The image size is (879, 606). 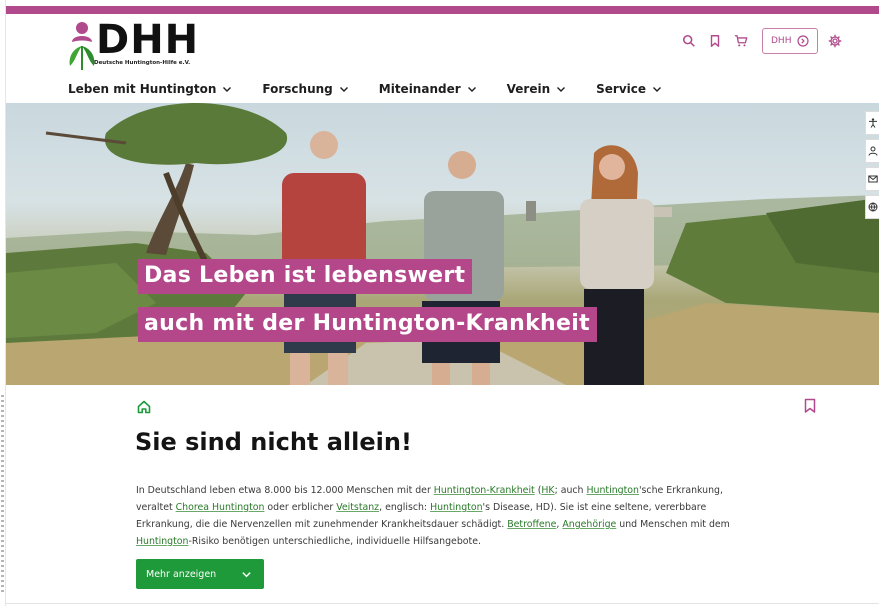 I want to click on globe-icon, so click(x=872, y=207).